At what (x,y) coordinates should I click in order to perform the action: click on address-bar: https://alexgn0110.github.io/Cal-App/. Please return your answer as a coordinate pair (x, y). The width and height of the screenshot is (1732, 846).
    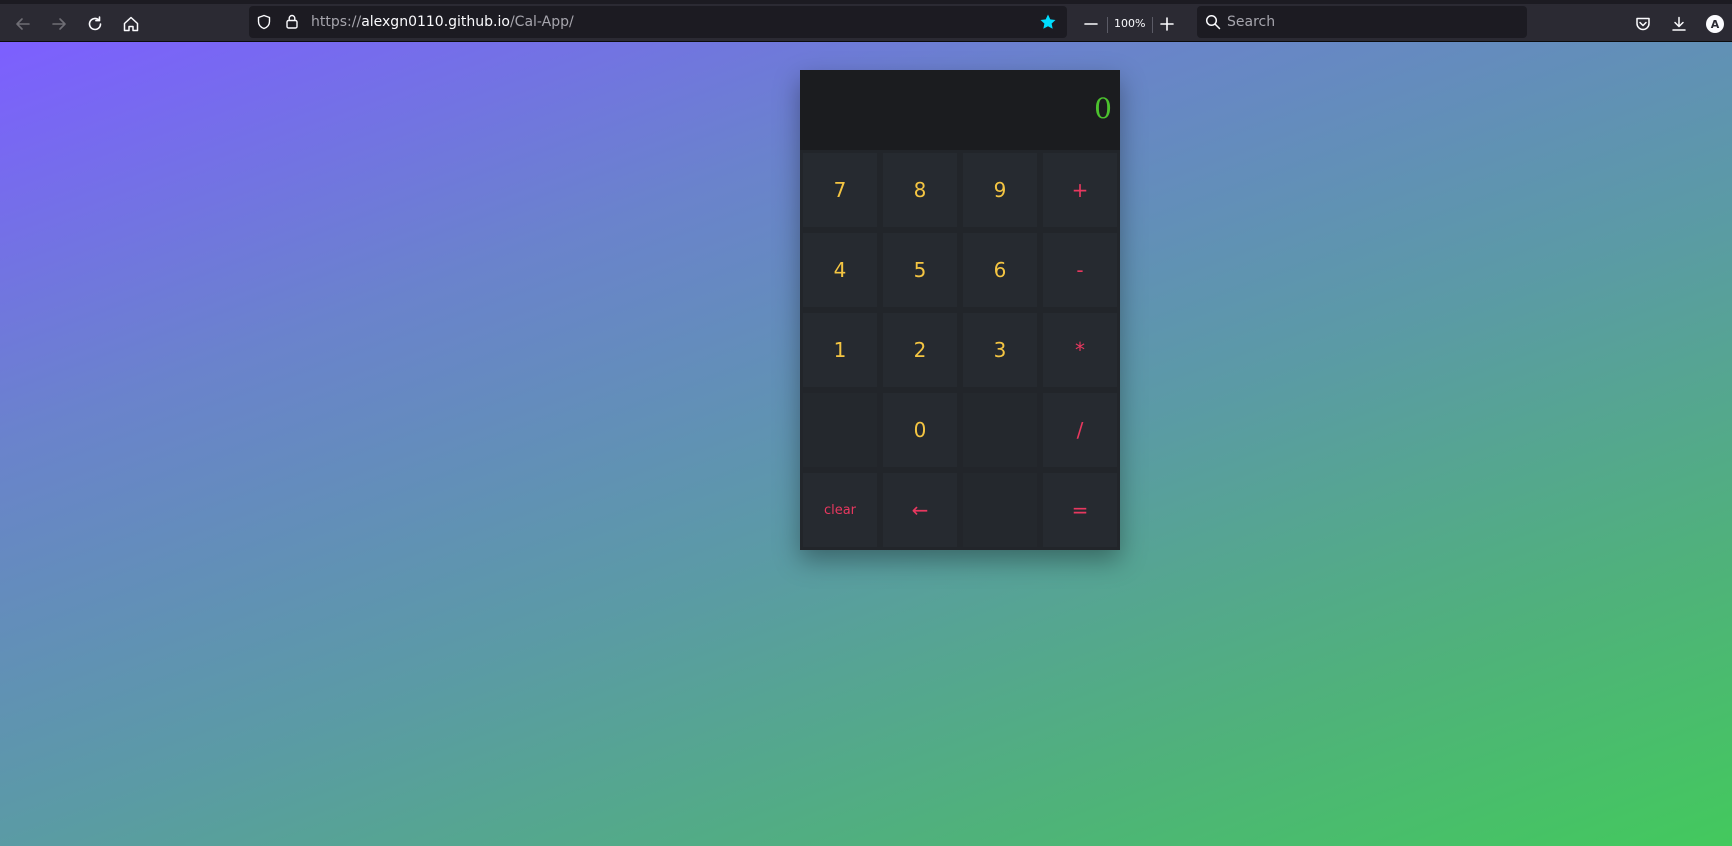
    Looking at the image, I should click on (658, 22).